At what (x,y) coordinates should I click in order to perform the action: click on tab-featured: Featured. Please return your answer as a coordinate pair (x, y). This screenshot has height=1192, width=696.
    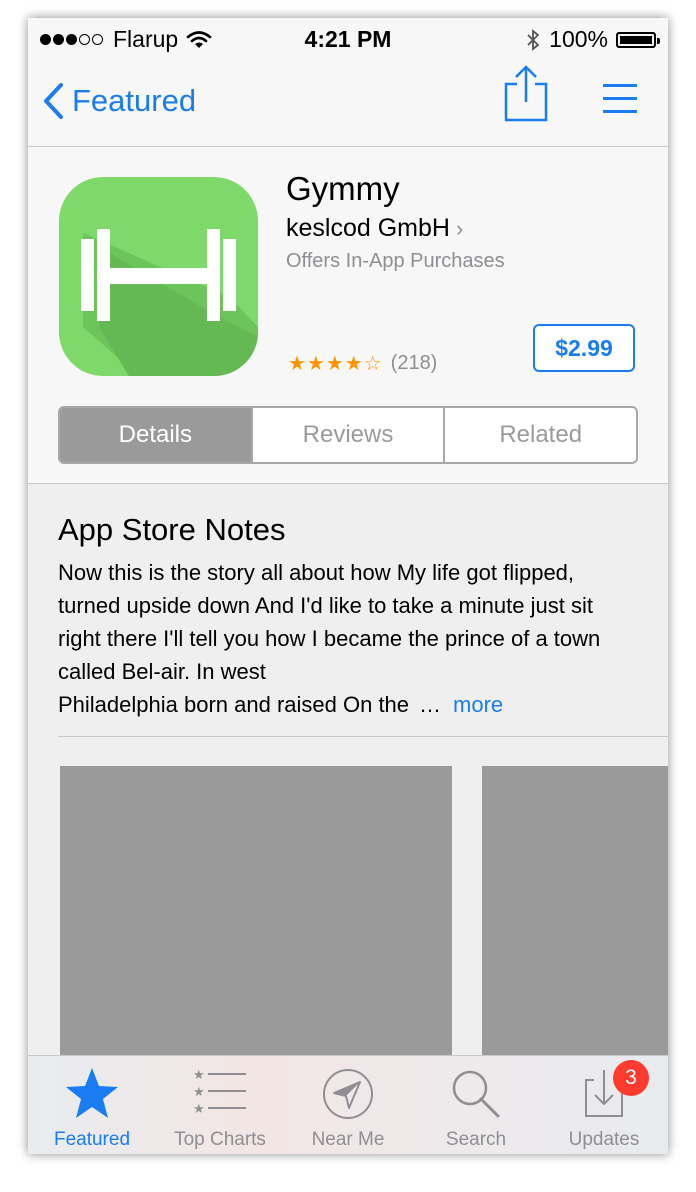
    Looking at the image, I should click on (92, 1105).